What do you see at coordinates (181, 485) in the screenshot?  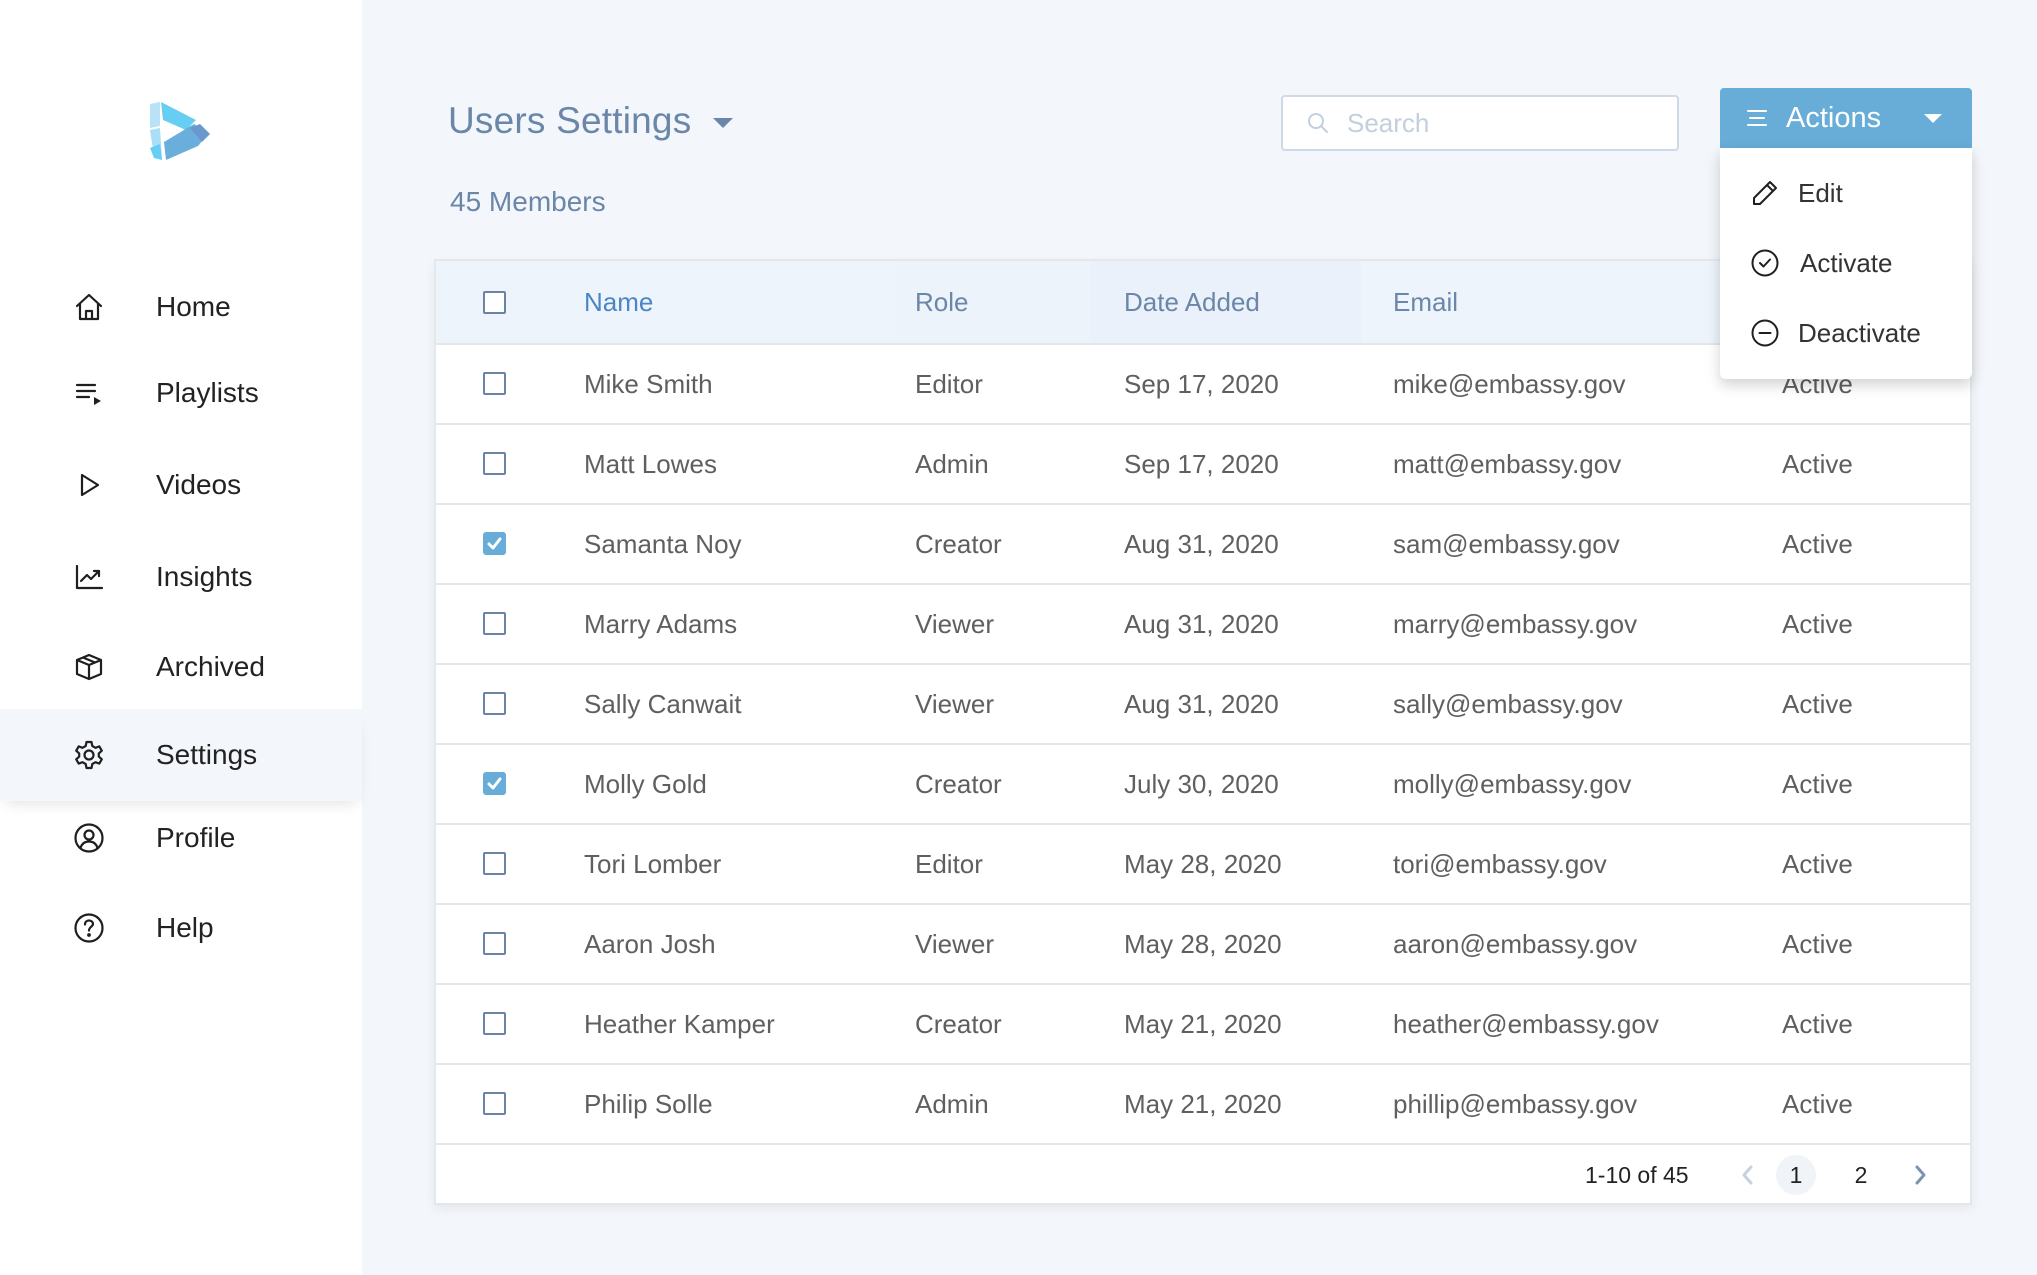 I see `sidebar-item-videos: Videos` at bounding box center [181, 485].